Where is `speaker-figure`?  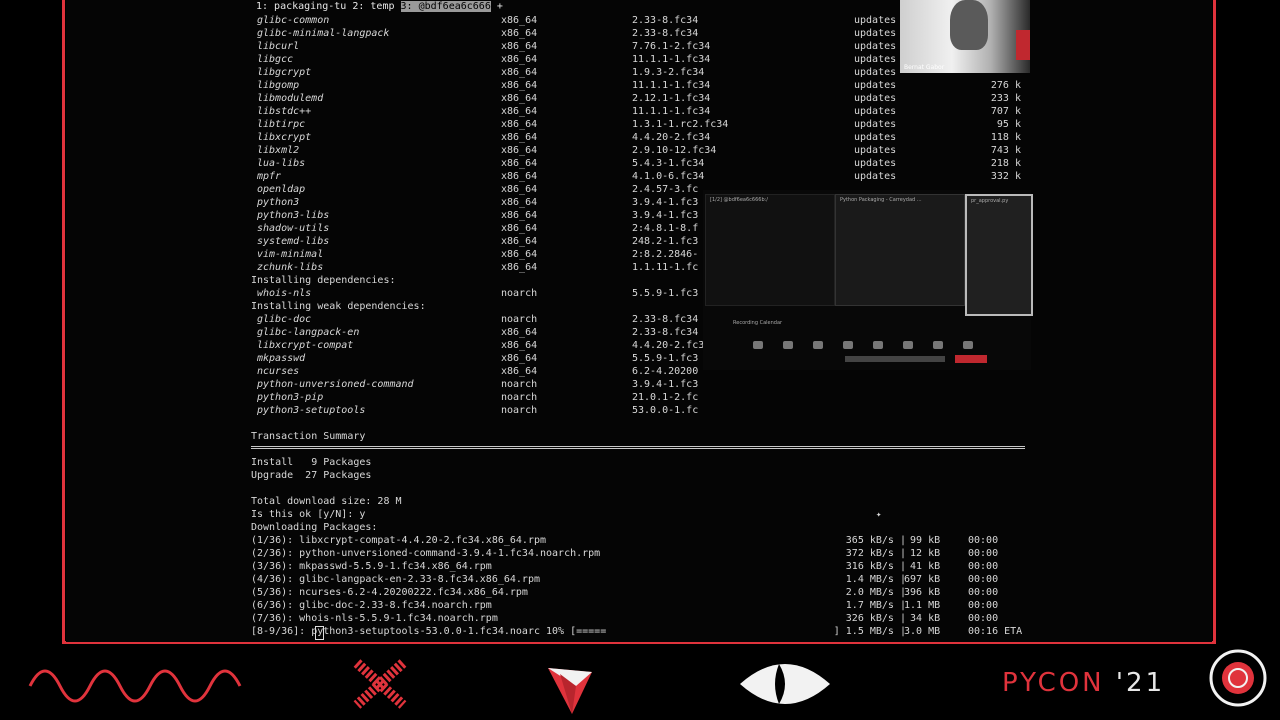
speaker-figure is located at coordinates (969, 25).